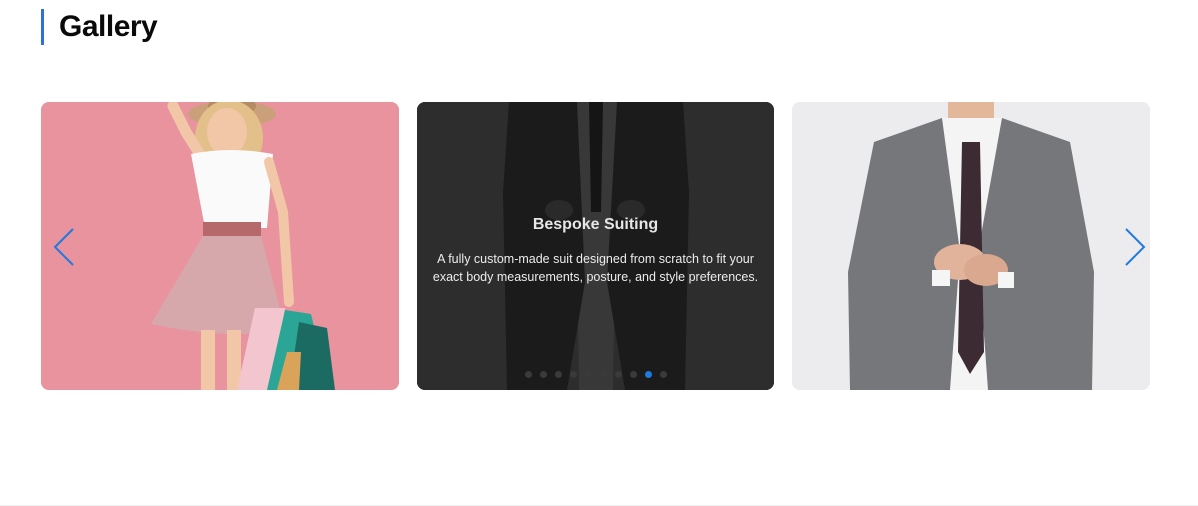 The width and height of the screenshot is (1198, 506). I want to click on prev-slide-button, so click(65, 247).